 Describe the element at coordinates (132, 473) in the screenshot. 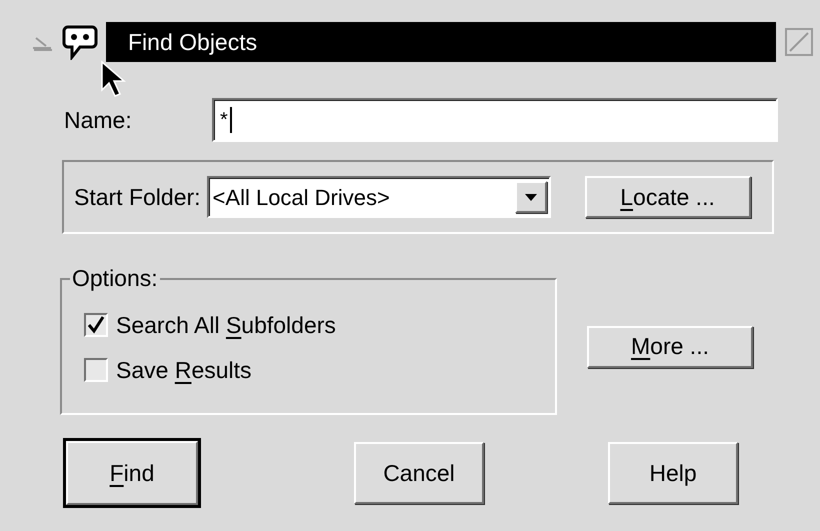

I see `find-button: Find` at that location.